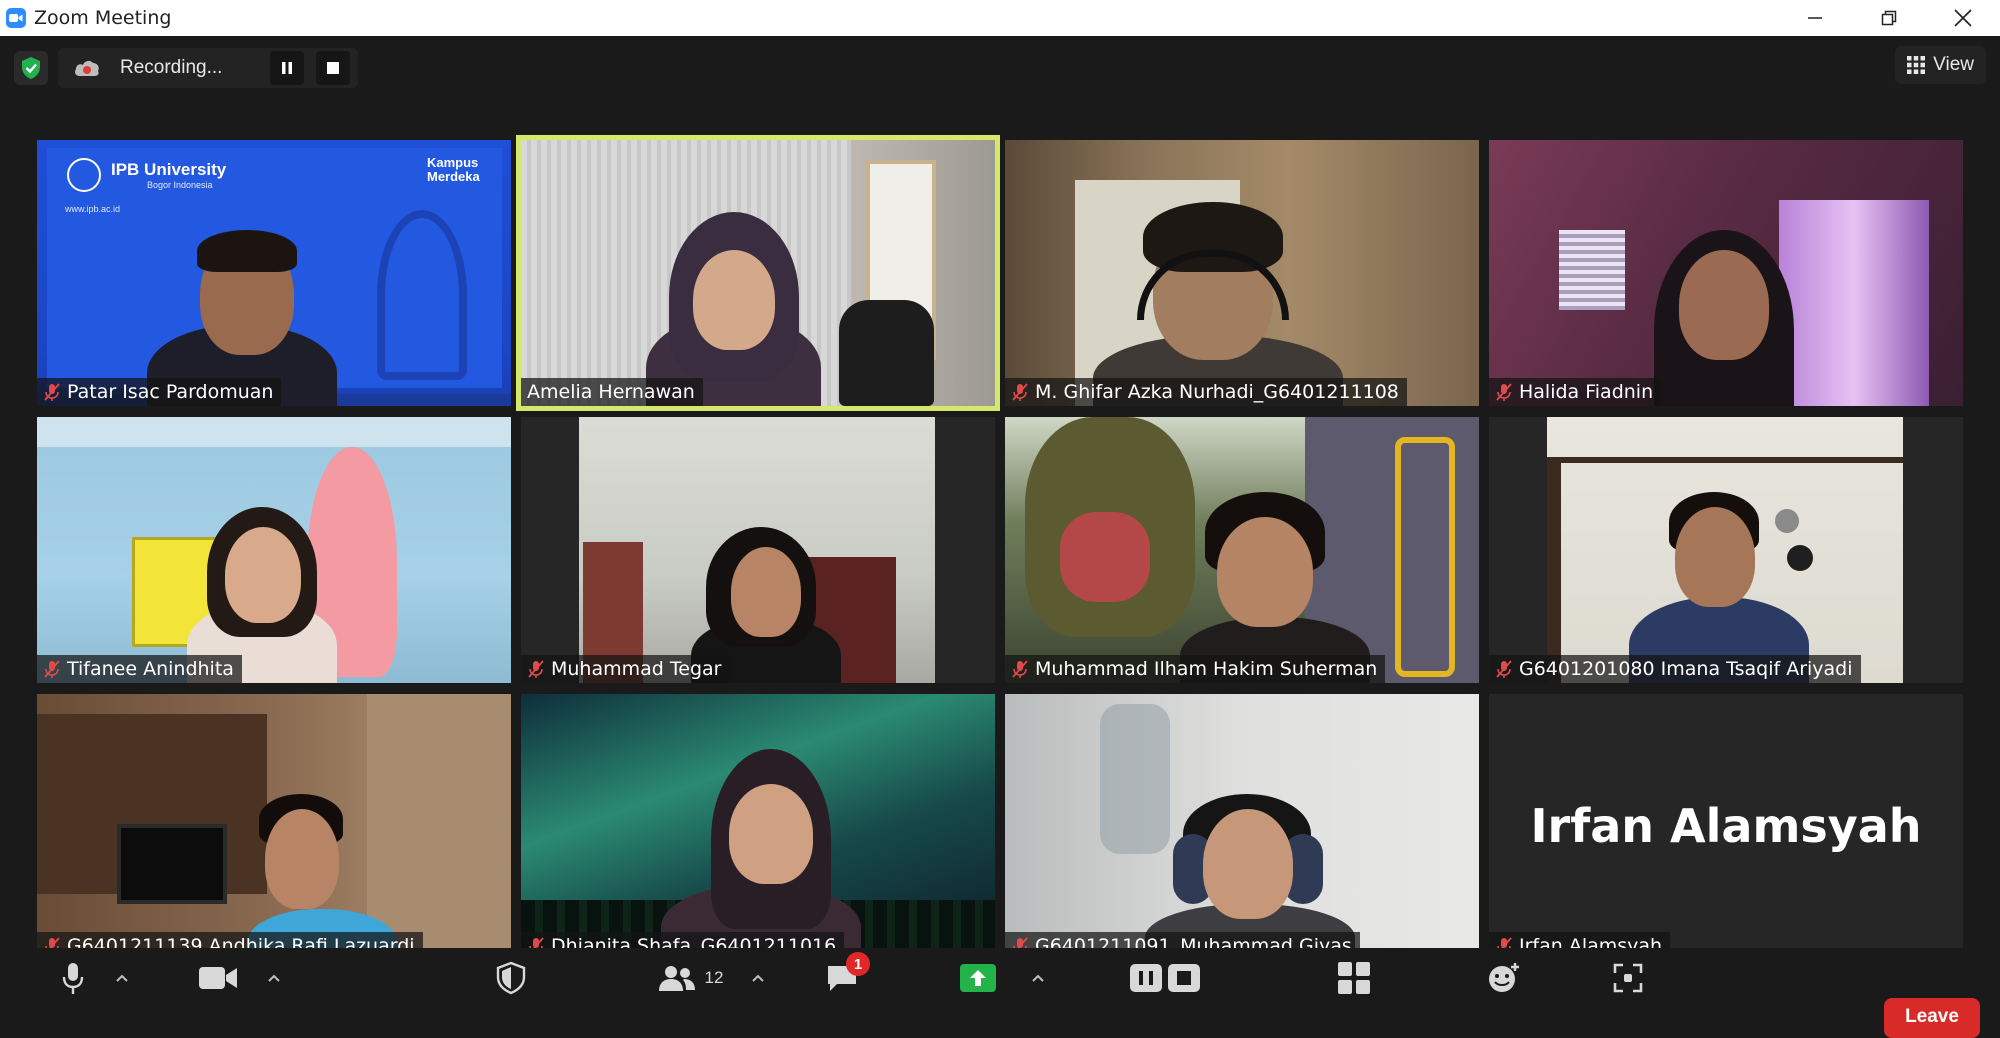  Describe the element at coordinates (103, 18) in the screenshot. I see `window-title: Zoom Meeting` at that location.